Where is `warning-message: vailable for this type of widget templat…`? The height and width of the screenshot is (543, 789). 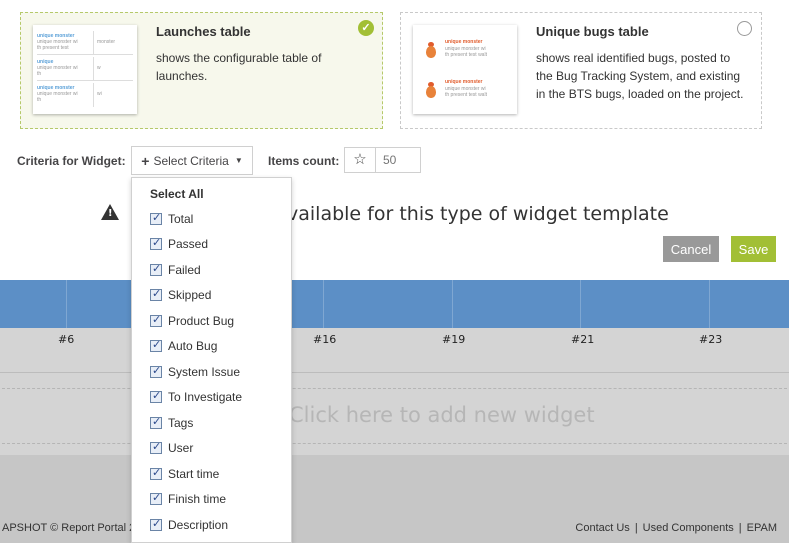
warning-message: vailable for this type of widget templat… is located at coordinates (478, 214).